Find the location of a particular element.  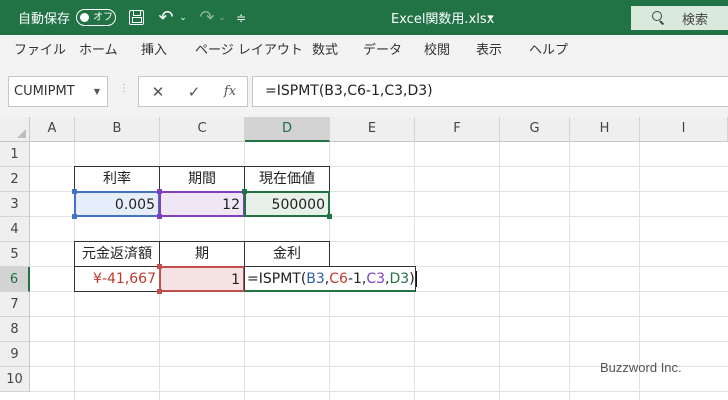

text-caret is located at coordinates (416, 279).